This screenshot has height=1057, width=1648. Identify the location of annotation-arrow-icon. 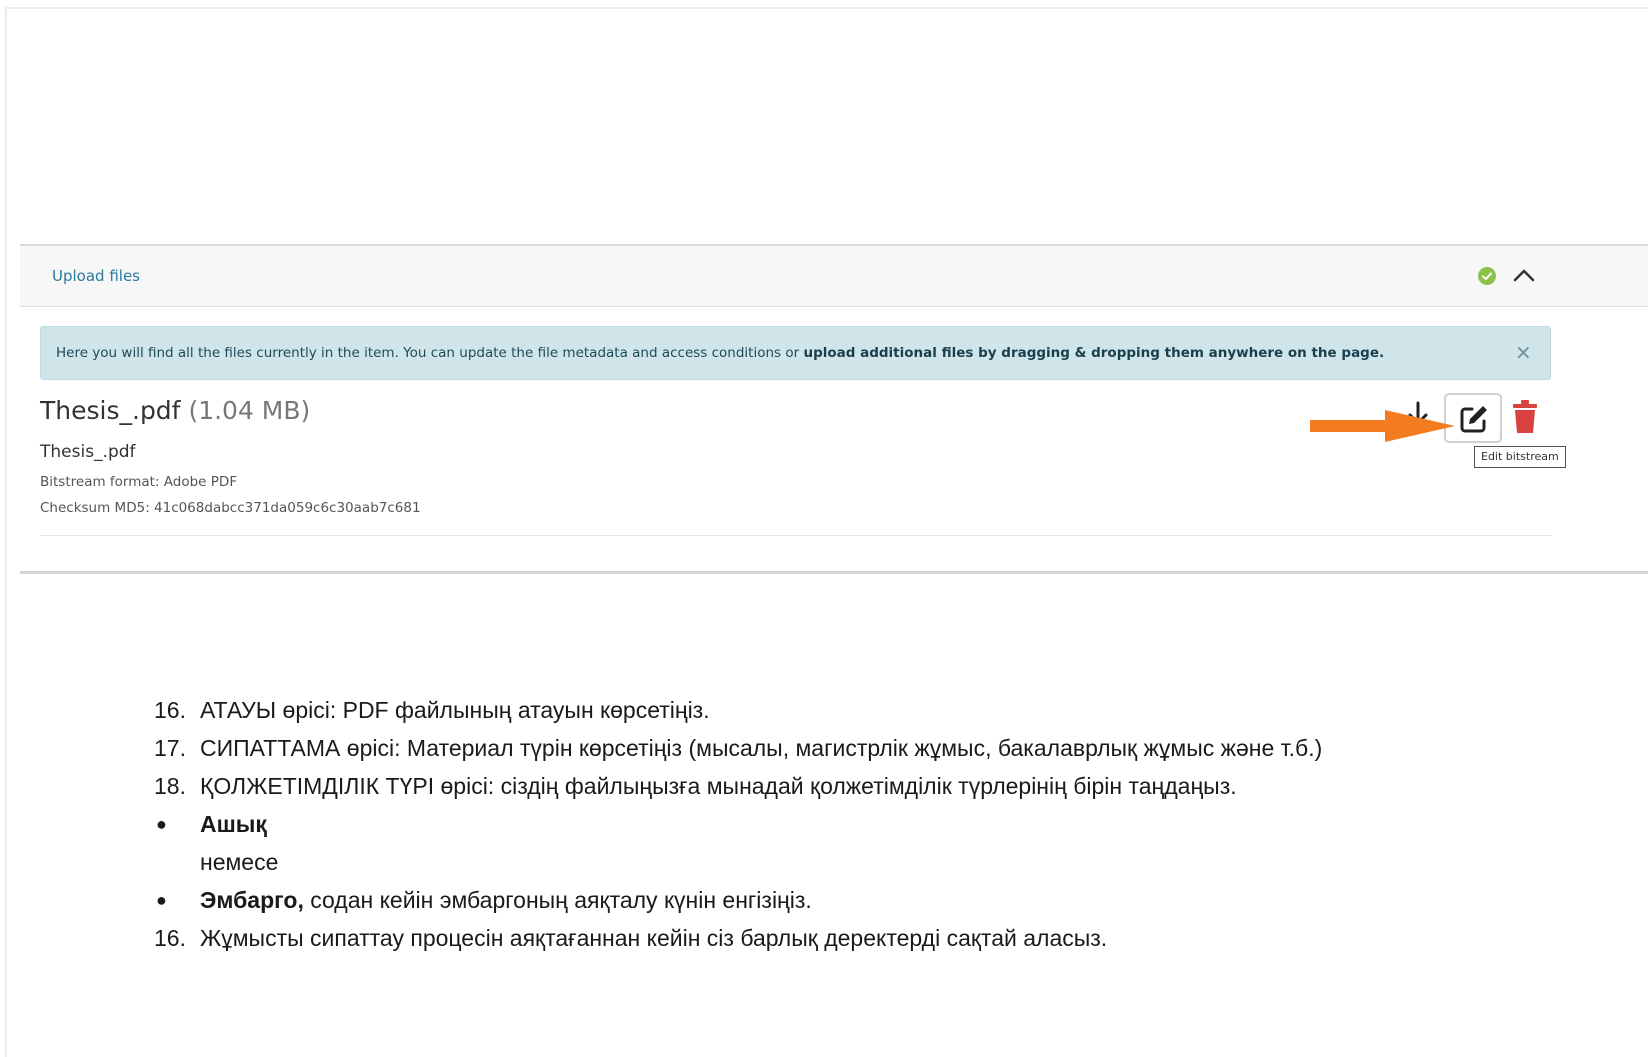
(1382, 426).